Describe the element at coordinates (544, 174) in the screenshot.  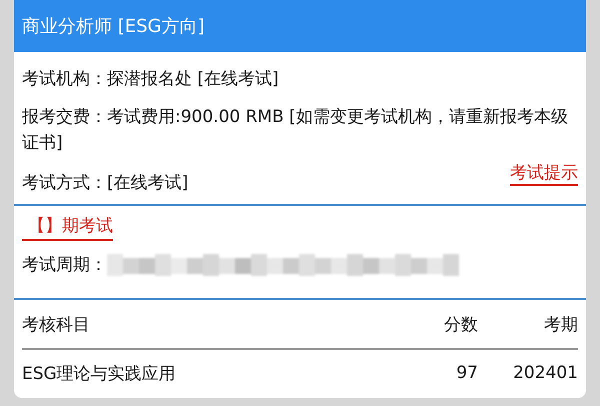
I see `exam-tip-link: 考试提示` at that location.